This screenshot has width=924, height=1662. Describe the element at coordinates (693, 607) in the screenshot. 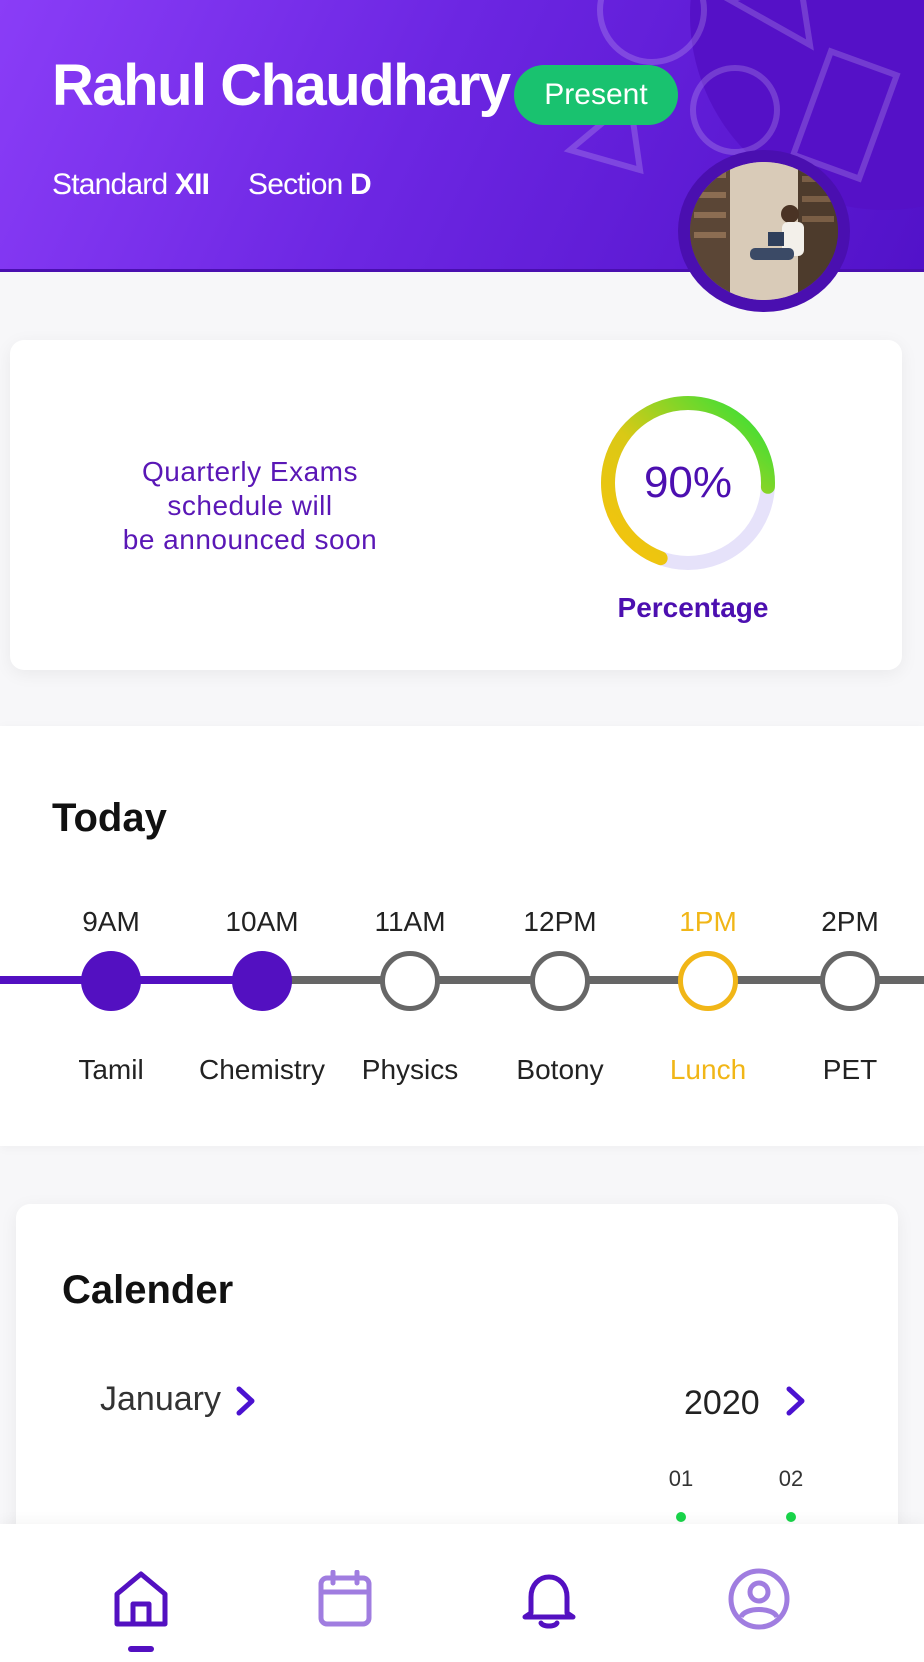

I see `percentage-label: Percentage` at that location.